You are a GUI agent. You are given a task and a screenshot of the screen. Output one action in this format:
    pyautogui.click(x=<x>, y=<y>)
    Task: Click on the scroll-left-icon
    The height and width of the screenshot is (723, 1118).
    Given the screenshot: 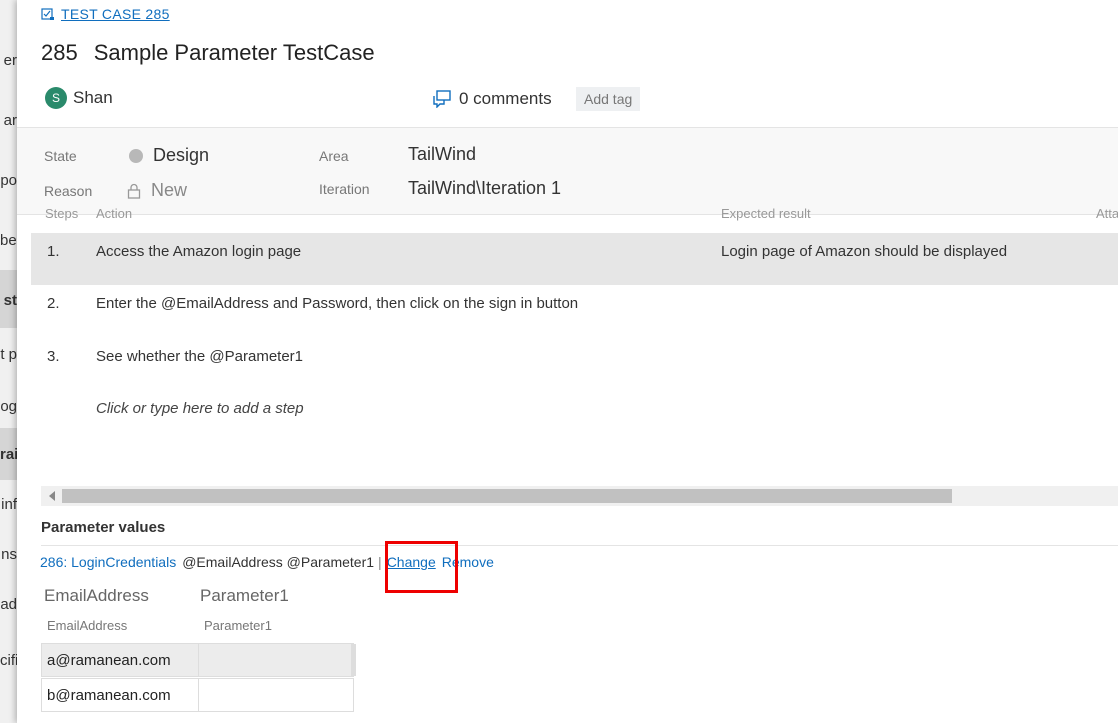 What is the action you would take?
    pyautogui.click(x=52, y=496)
    